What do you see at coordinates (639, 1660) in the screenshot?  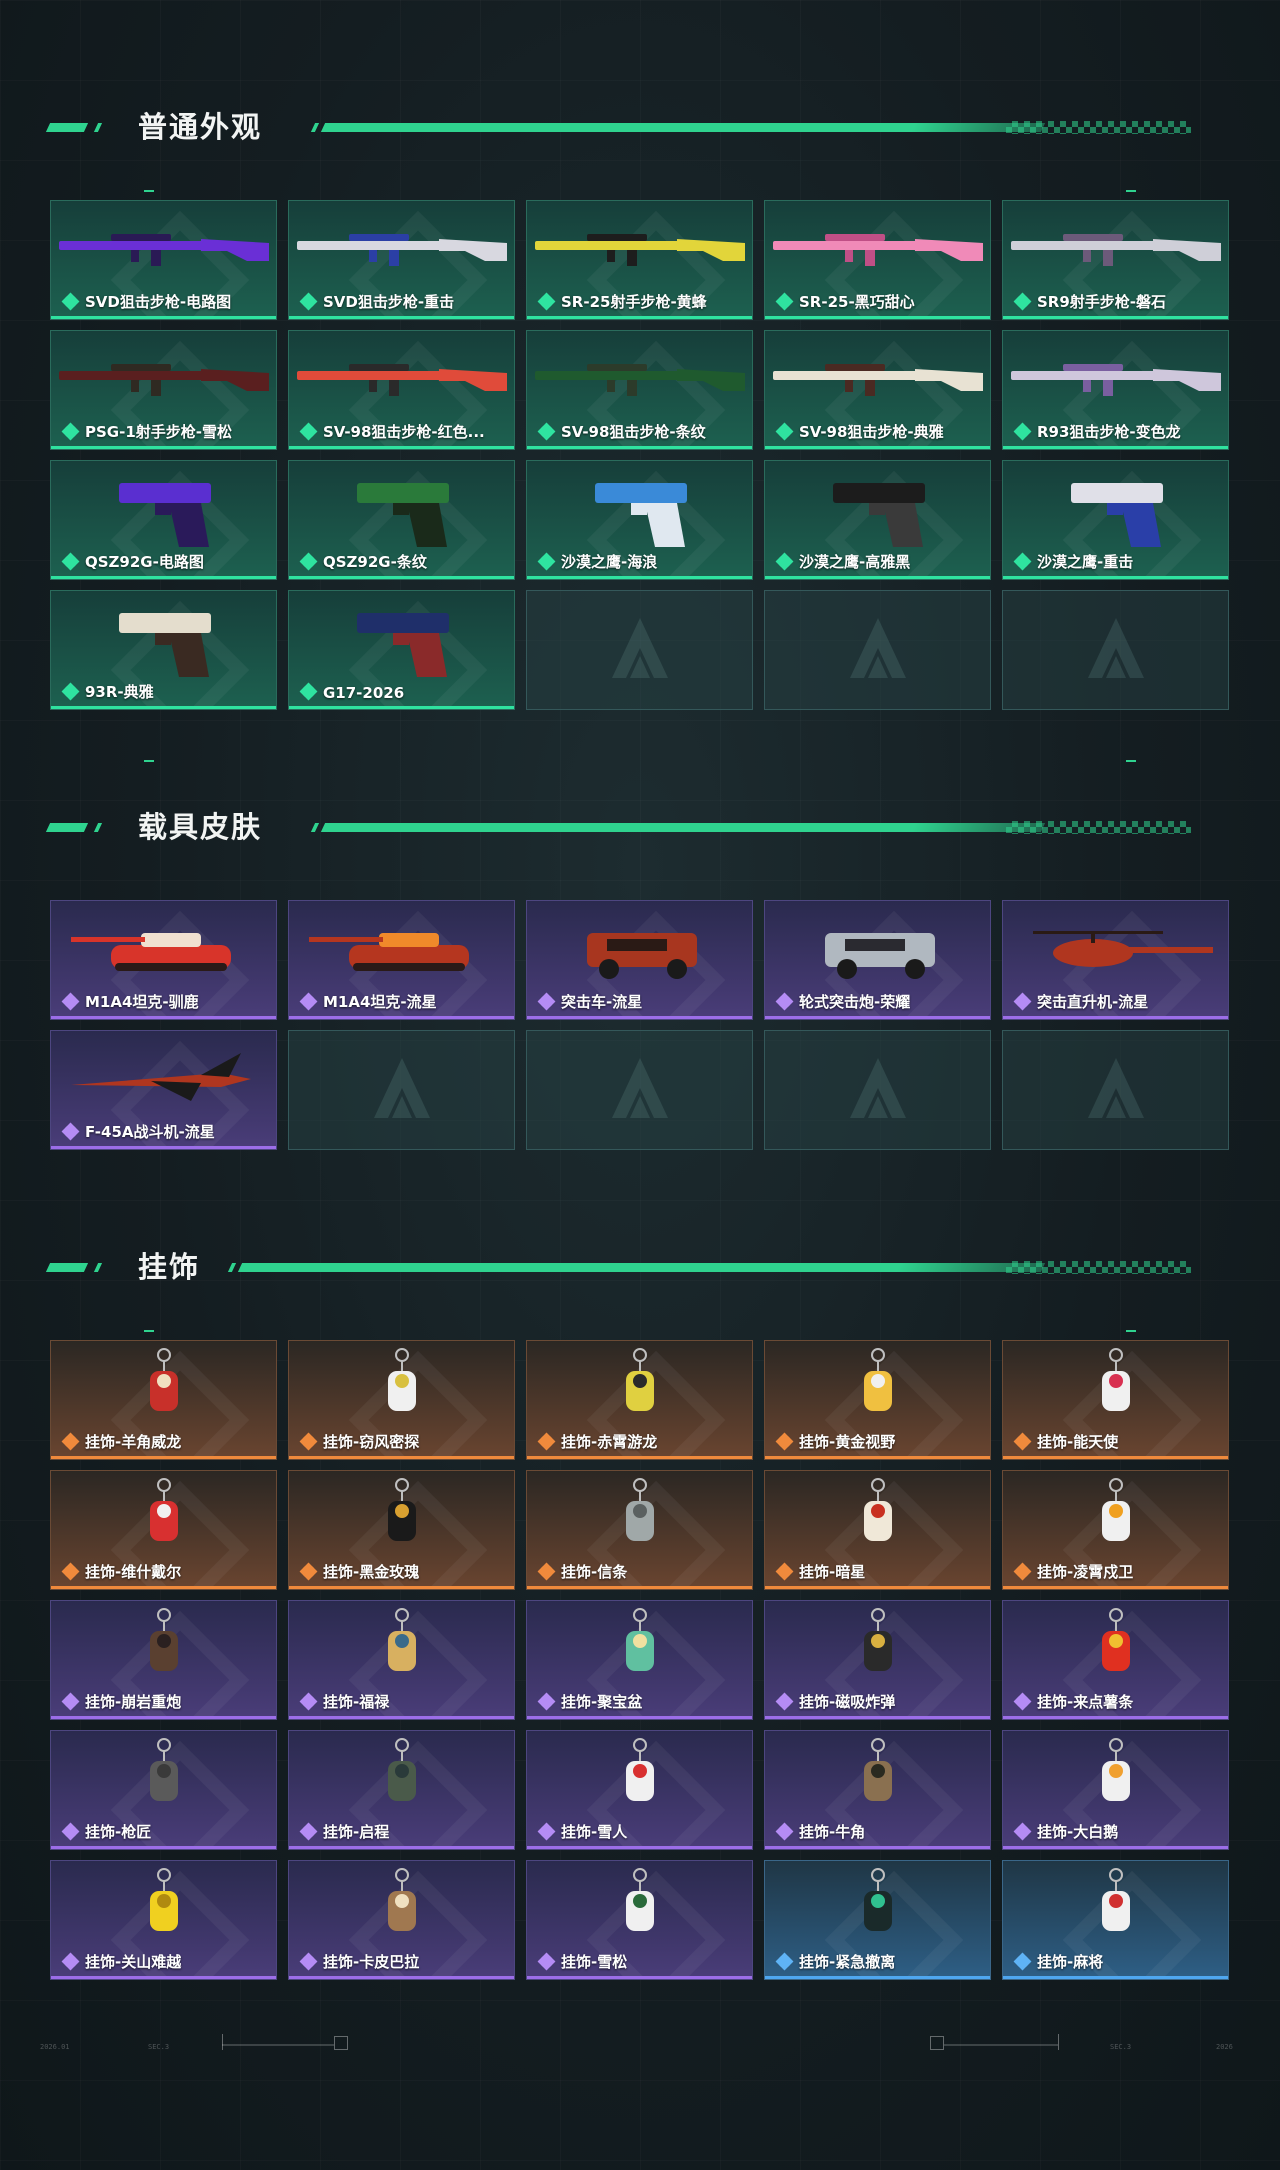 I see `item-card: 挂饰-聚宝盆` at bounding box center [639, 1660].